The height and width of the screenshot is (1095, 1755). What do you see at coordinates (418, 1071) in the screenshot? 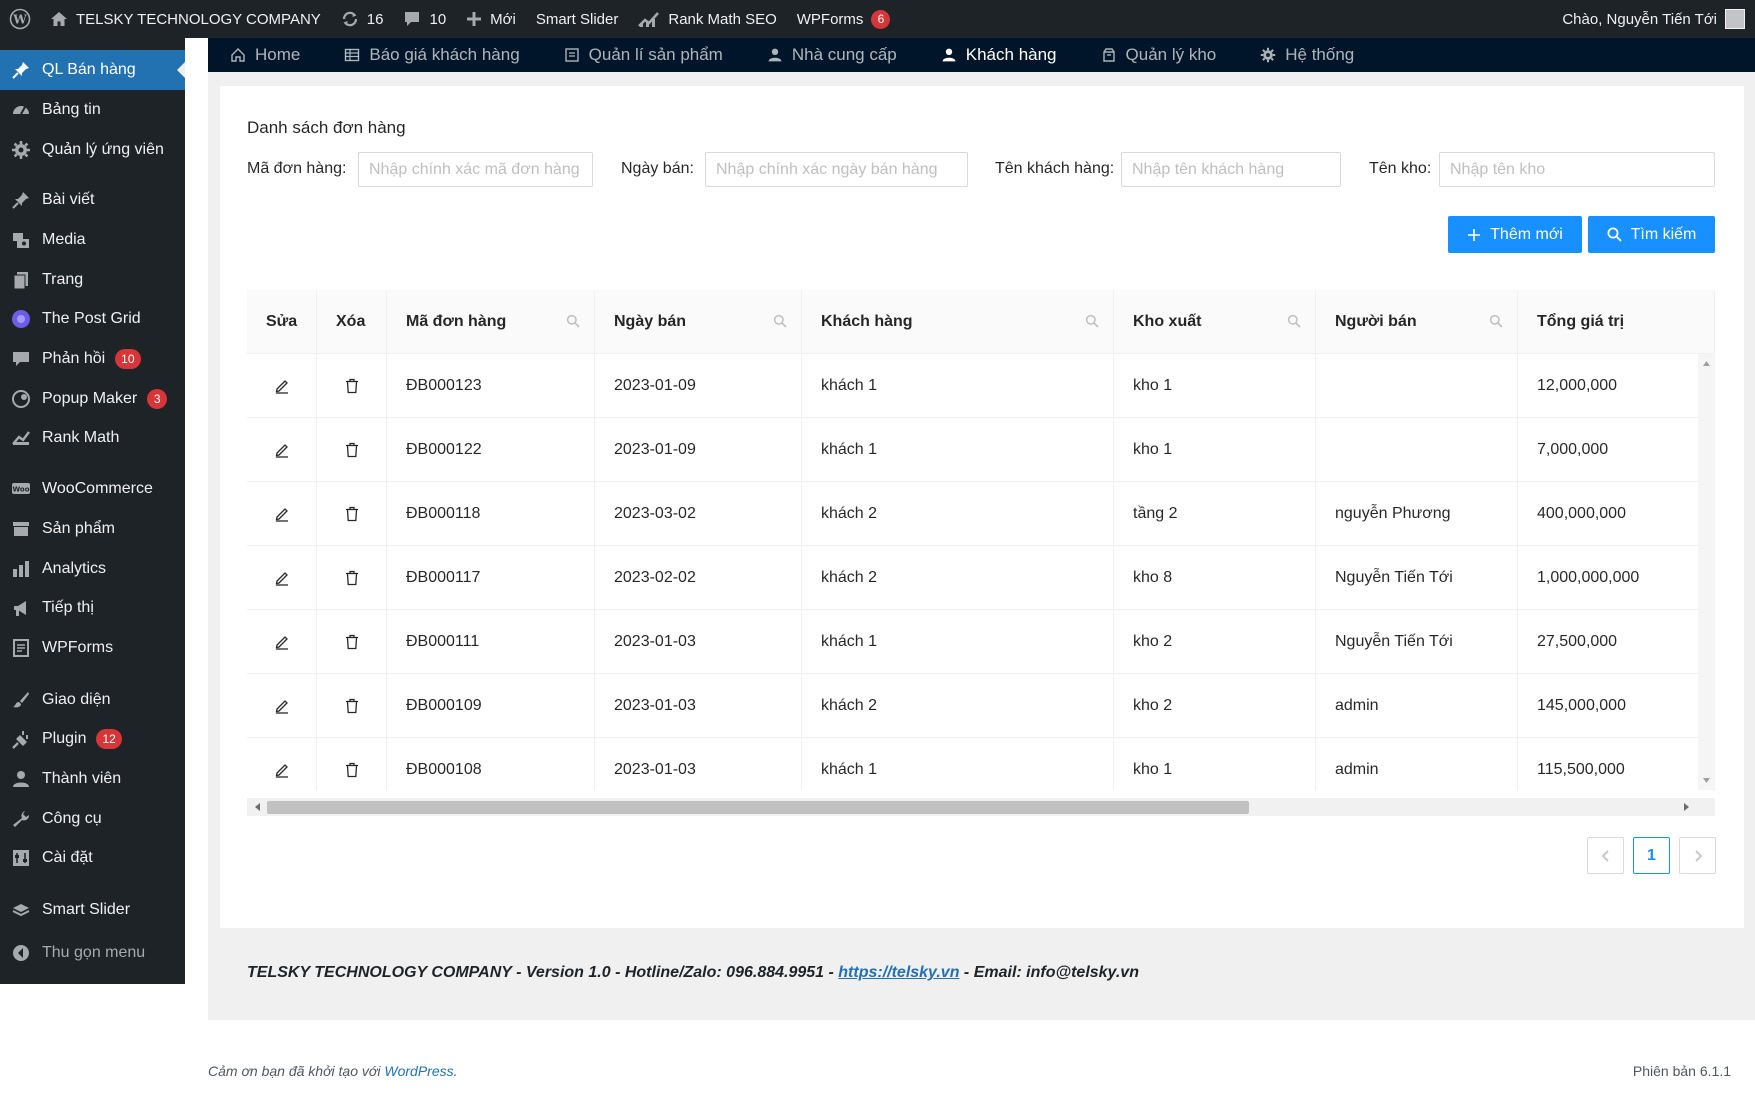
I see `wordpress-link: WordPress` at bounding box center [418, 1071].